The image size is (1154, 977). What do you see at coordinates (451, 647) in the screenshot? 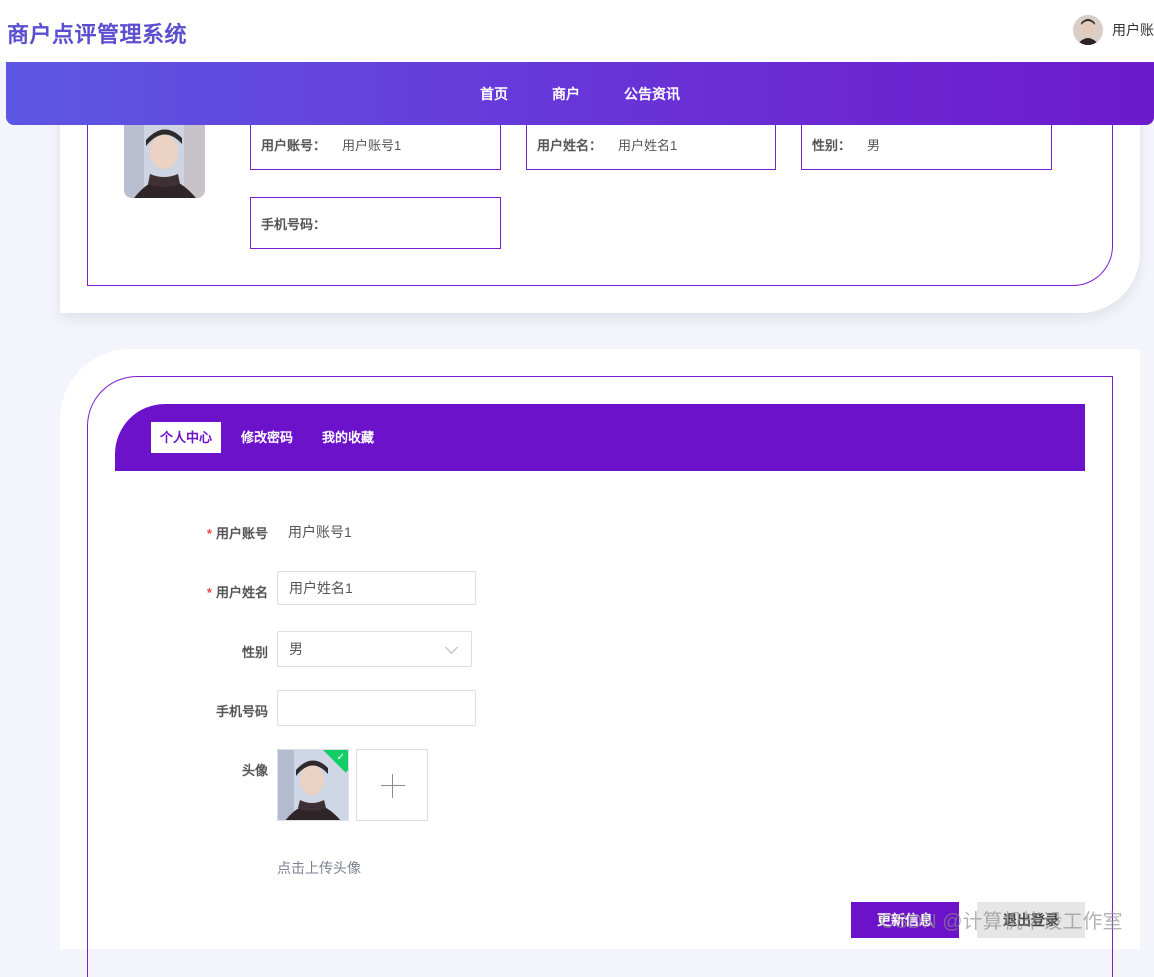
I see `chevron-down-icon` at bounding box center [451, 647].